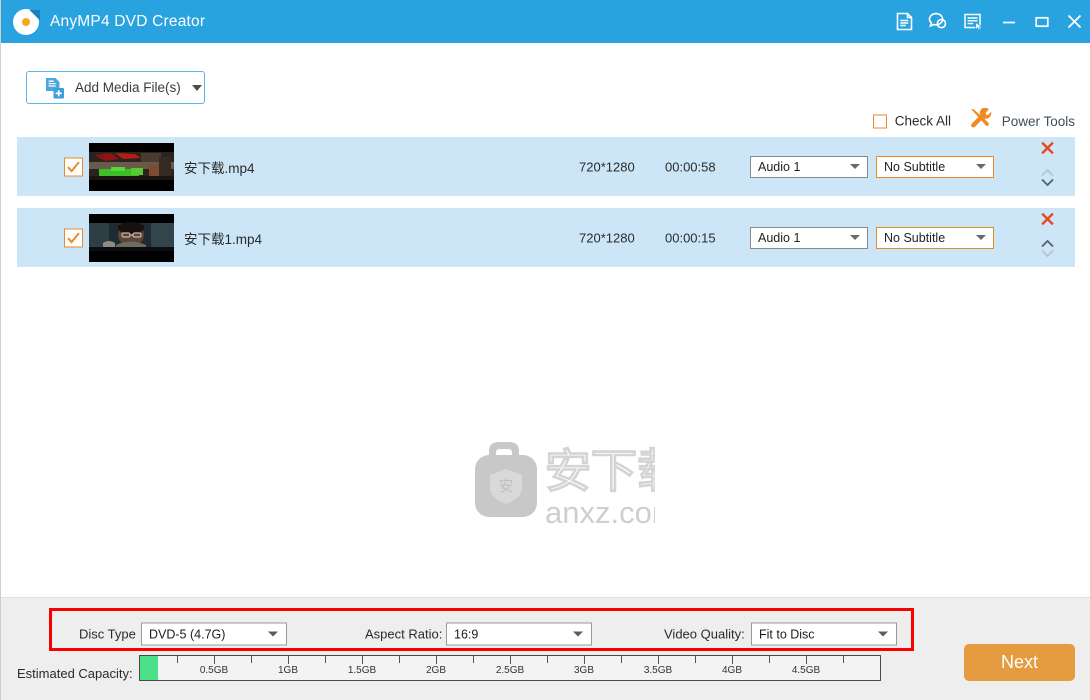 This screenshot has width=1090, height=700. Describe the element at coordinates (879, 121) in the screenshot. I see `check-all-checkbox` at that location.